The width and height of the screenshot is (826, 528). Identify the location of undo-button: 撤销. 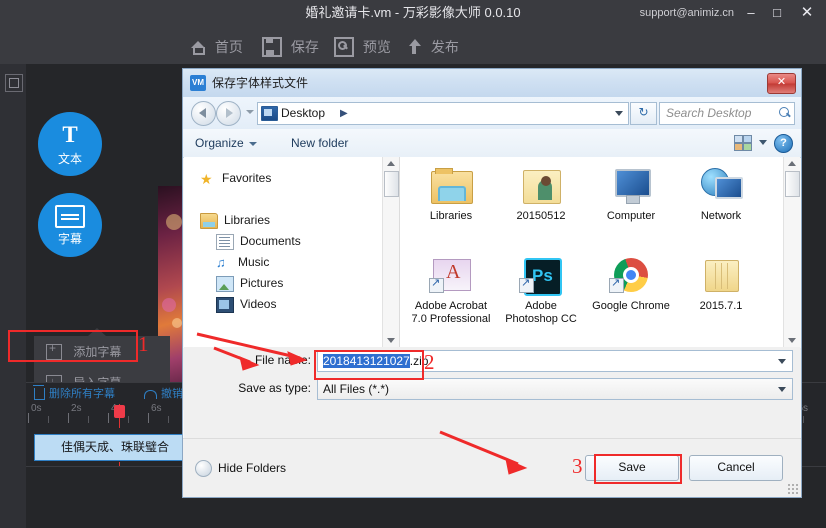
(163, 394).